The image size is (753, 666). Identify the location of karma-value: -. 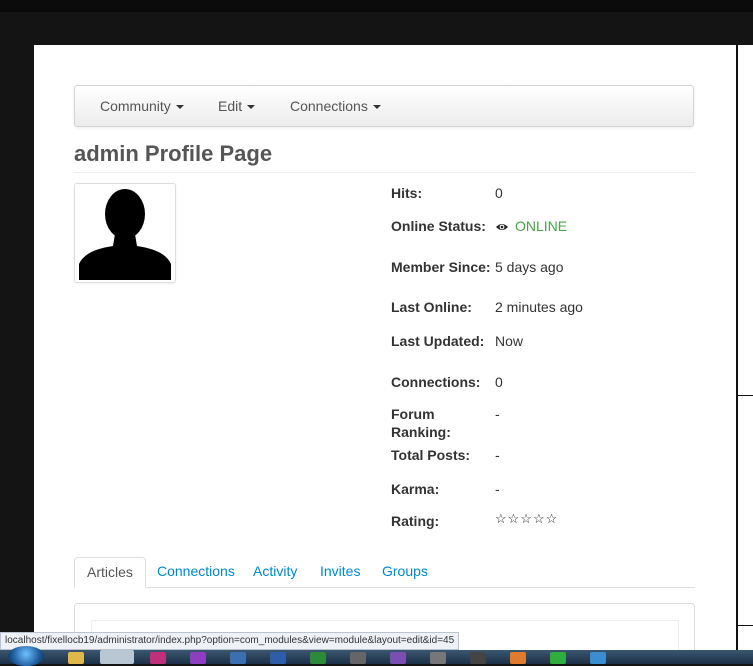
(497, 489).